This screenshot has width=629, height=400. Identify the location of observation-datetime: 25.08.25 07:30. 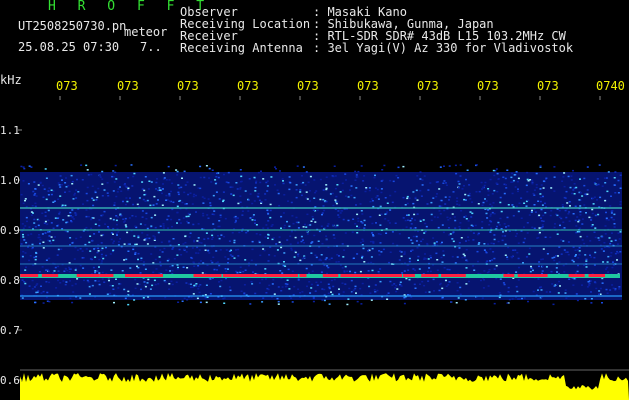
(69, 47).